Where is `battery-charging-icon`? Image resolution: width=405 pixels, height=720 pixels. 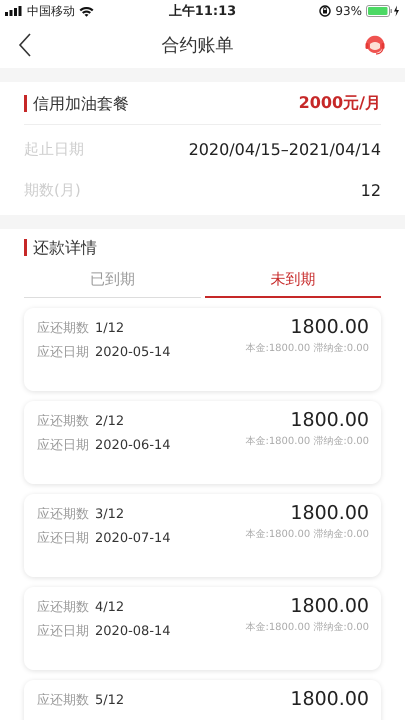
battery-charging-icon is located at coordinates (383, 11).